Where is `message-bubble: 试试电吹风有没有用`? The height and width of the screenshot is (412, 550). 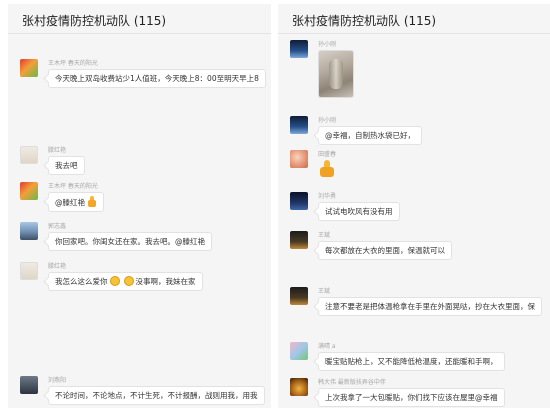
message-bubble: 试试电吹风有没有用 is located at coordinates (359, 211).